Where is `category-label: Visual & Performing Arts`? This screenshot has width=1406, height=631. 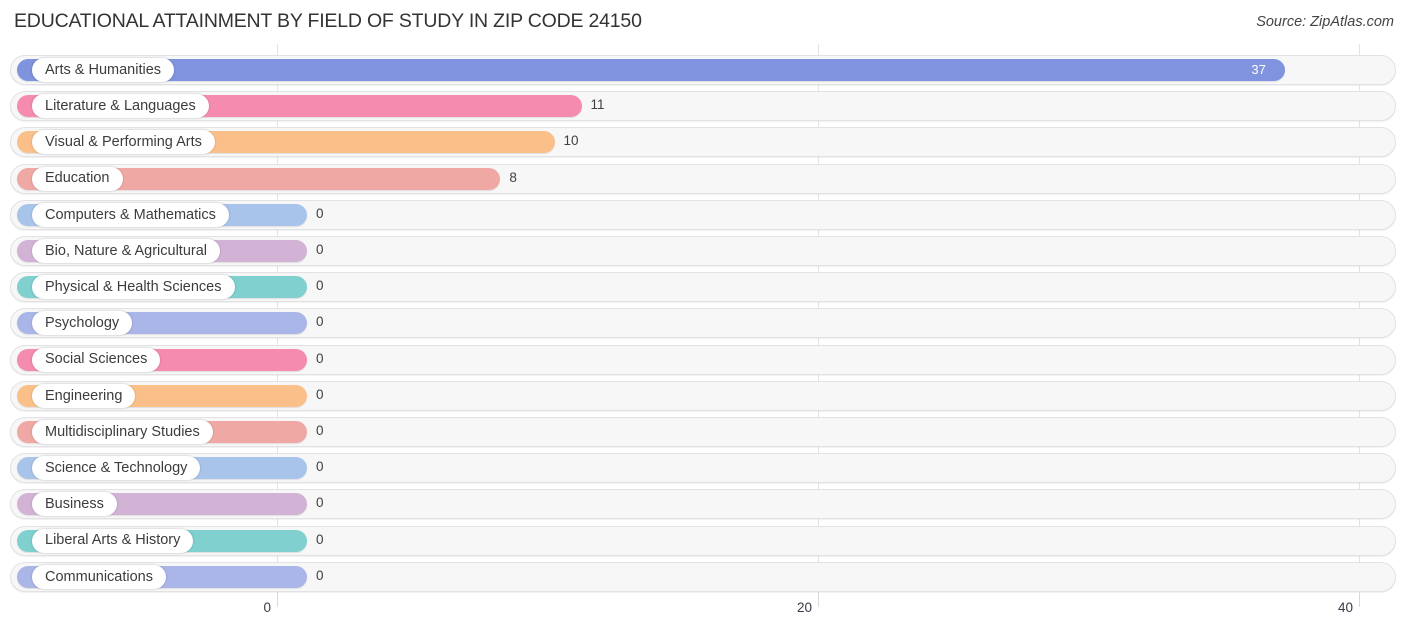 category-label: Visual & Performing Arts is located at coordinates (123, 142).